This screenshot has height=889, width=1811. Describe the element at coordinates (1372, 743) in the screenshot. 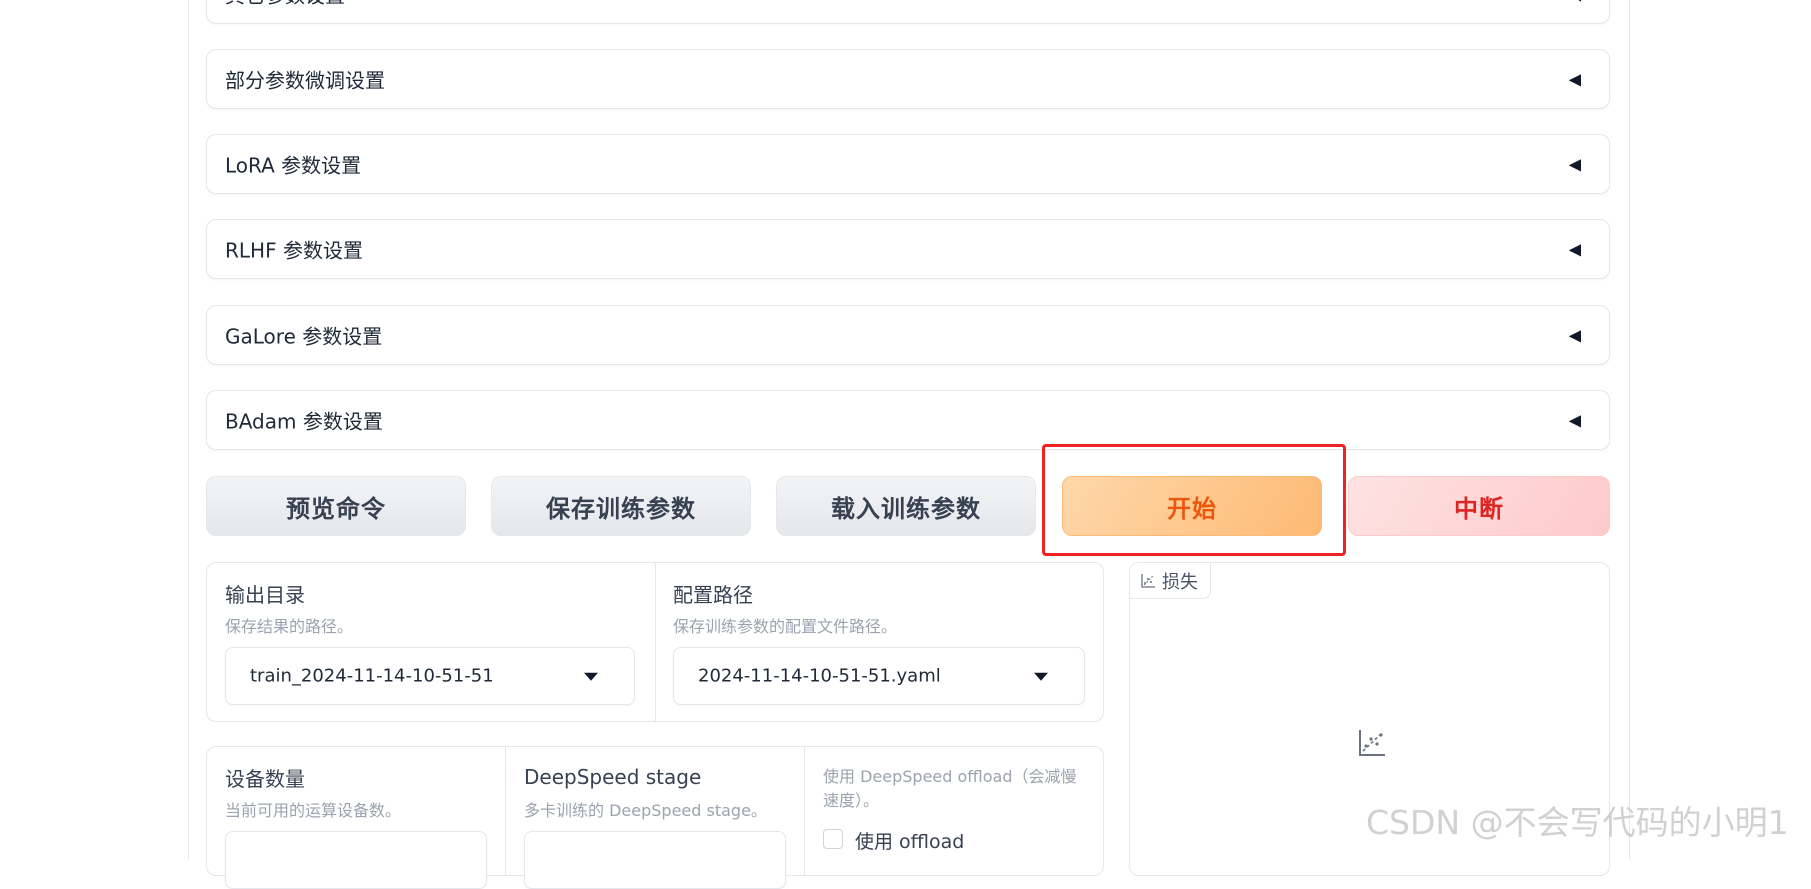

I see `empty-plot-icon` at that location.